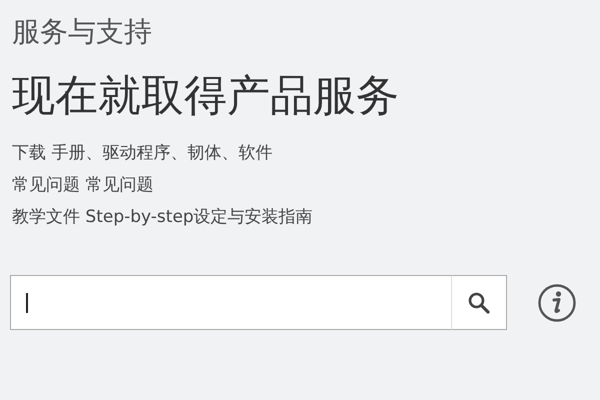 The width and height of the screenshot is (600, 400). Describe the element at coordinates (162, 217) in the screenshot. I see `link-text: 教学文件 Step-by-step设定与安装指南` at that location.